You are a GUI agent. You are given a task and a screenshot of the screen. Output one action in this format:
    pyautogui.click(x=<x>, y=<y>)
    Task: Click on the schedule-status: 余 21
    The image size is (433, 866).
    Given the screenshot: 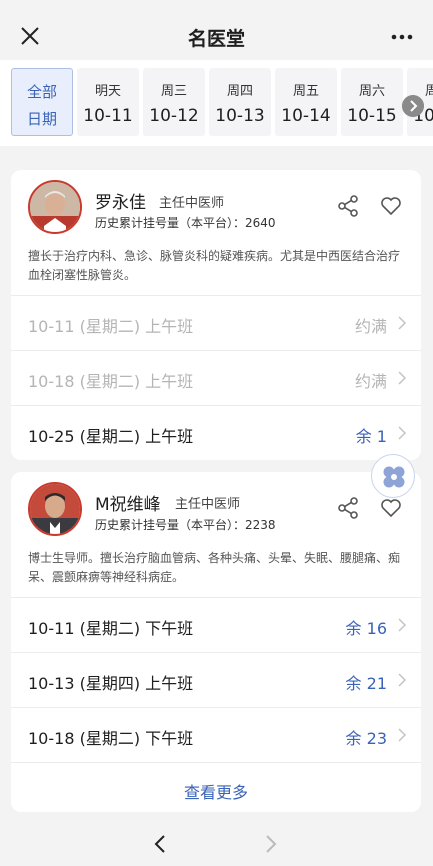 What is the action you would take?
    pyautogui.click(x=366, y=683)
    